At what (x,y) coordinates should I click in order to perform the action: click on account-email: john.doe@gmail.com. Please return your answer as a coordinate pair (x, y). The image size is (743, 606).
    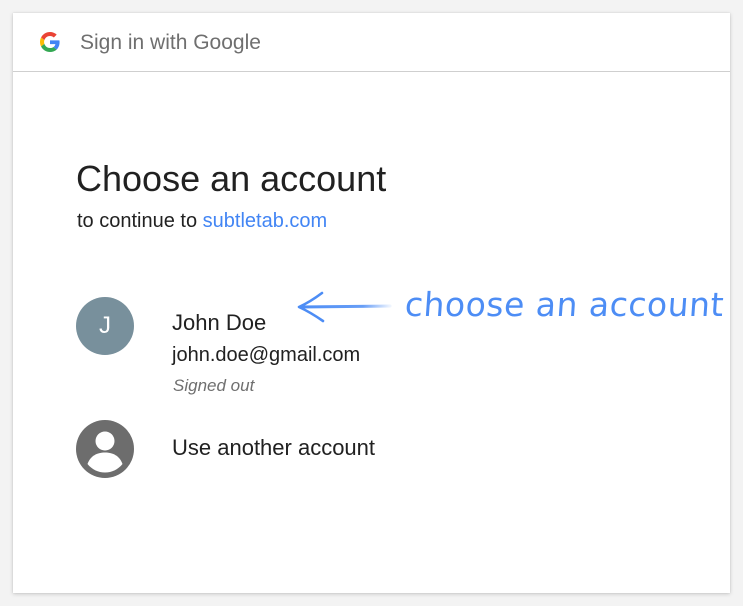
    Looking at the image, I should click on (266, 355).